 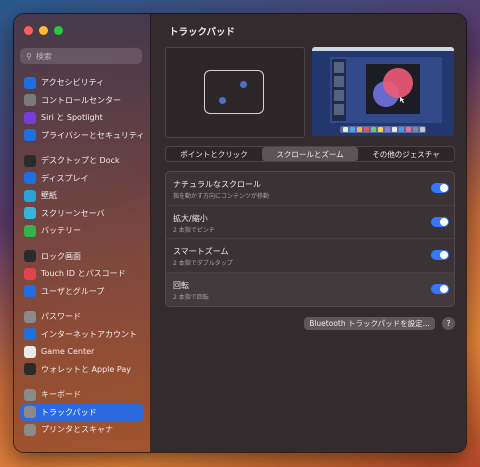 I want to click on sidebar-item: アクセシビリティ, so click(x=82, y=83).